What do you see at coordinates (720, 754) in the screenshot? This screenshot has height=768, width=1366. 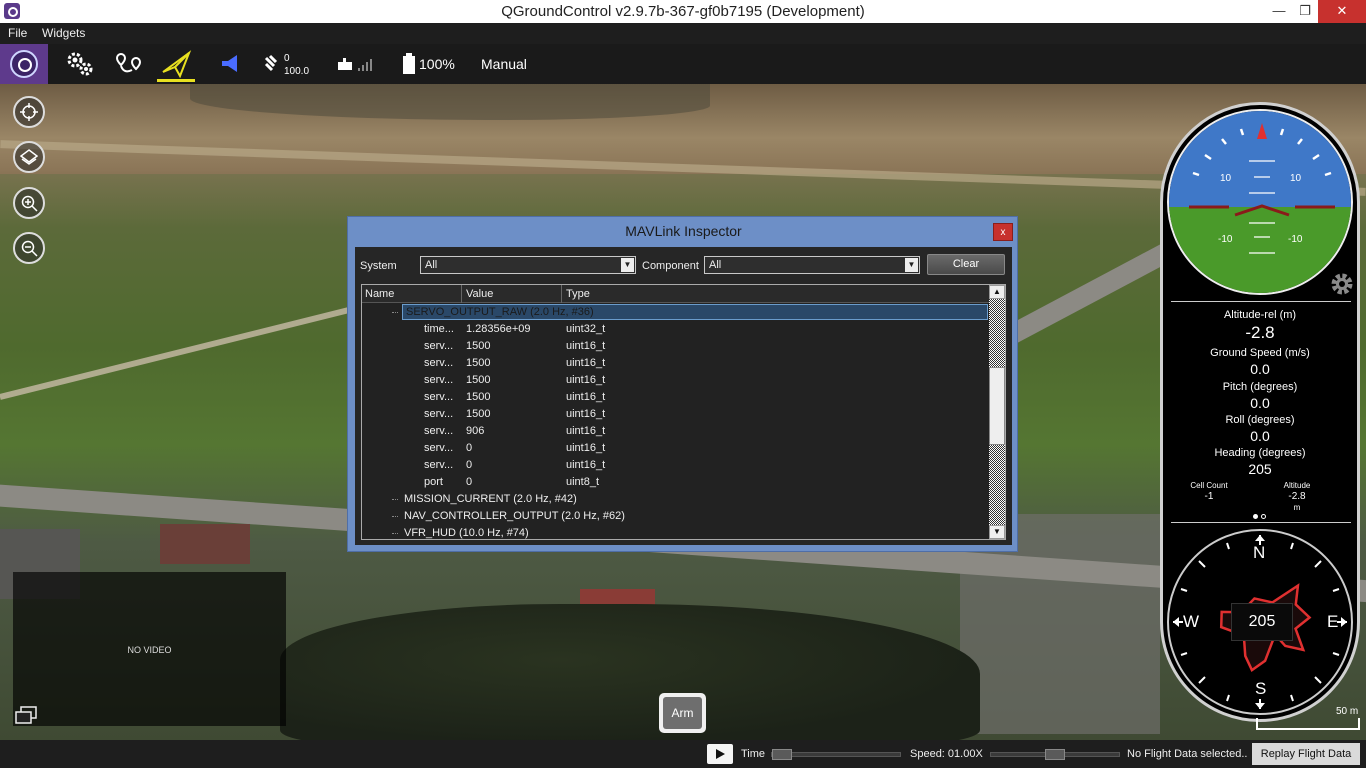 I see `play-button` at bounding box center [720, 754].